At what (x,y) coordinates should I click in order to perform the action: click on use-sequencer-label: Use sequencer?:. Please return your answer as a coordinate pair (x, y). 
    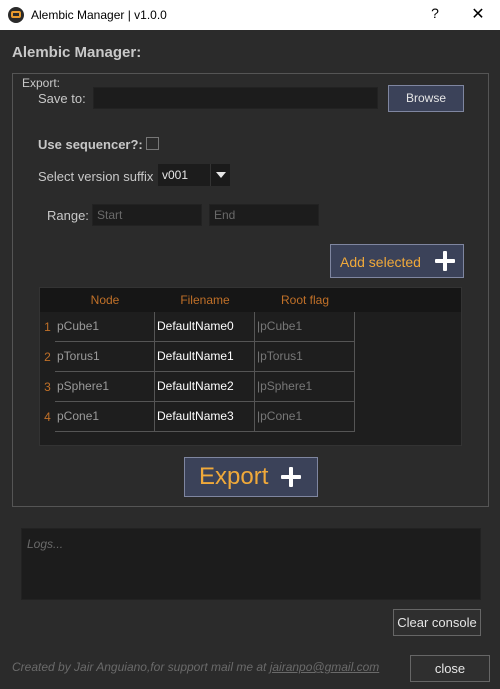
    Looking at the image, I should click on (90, 144).